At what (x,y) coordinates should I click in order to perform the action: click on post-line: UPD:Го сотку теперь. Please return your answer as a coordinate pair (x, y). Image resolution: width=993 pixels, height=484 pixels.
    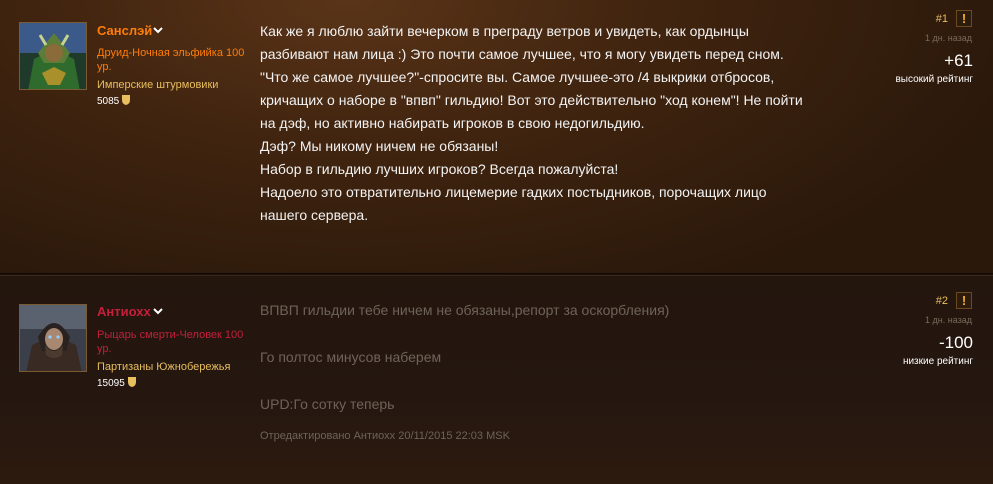
    Looking at the image, I should click on (327, 404).